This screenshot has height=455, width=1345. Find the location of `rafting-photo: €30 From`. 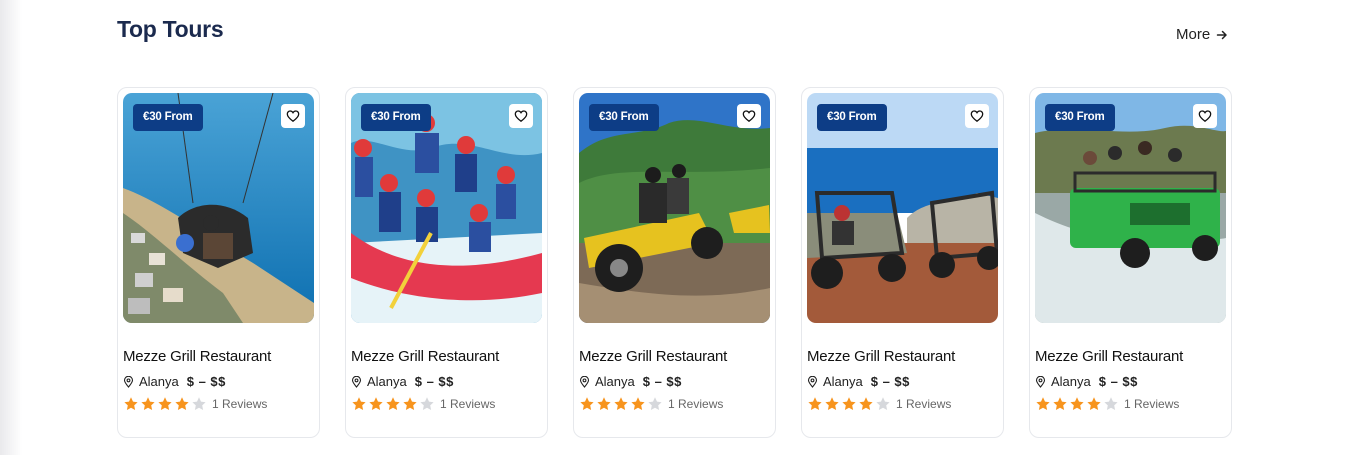

rafting-photo: €30 From is located at coordinates (446, 208).